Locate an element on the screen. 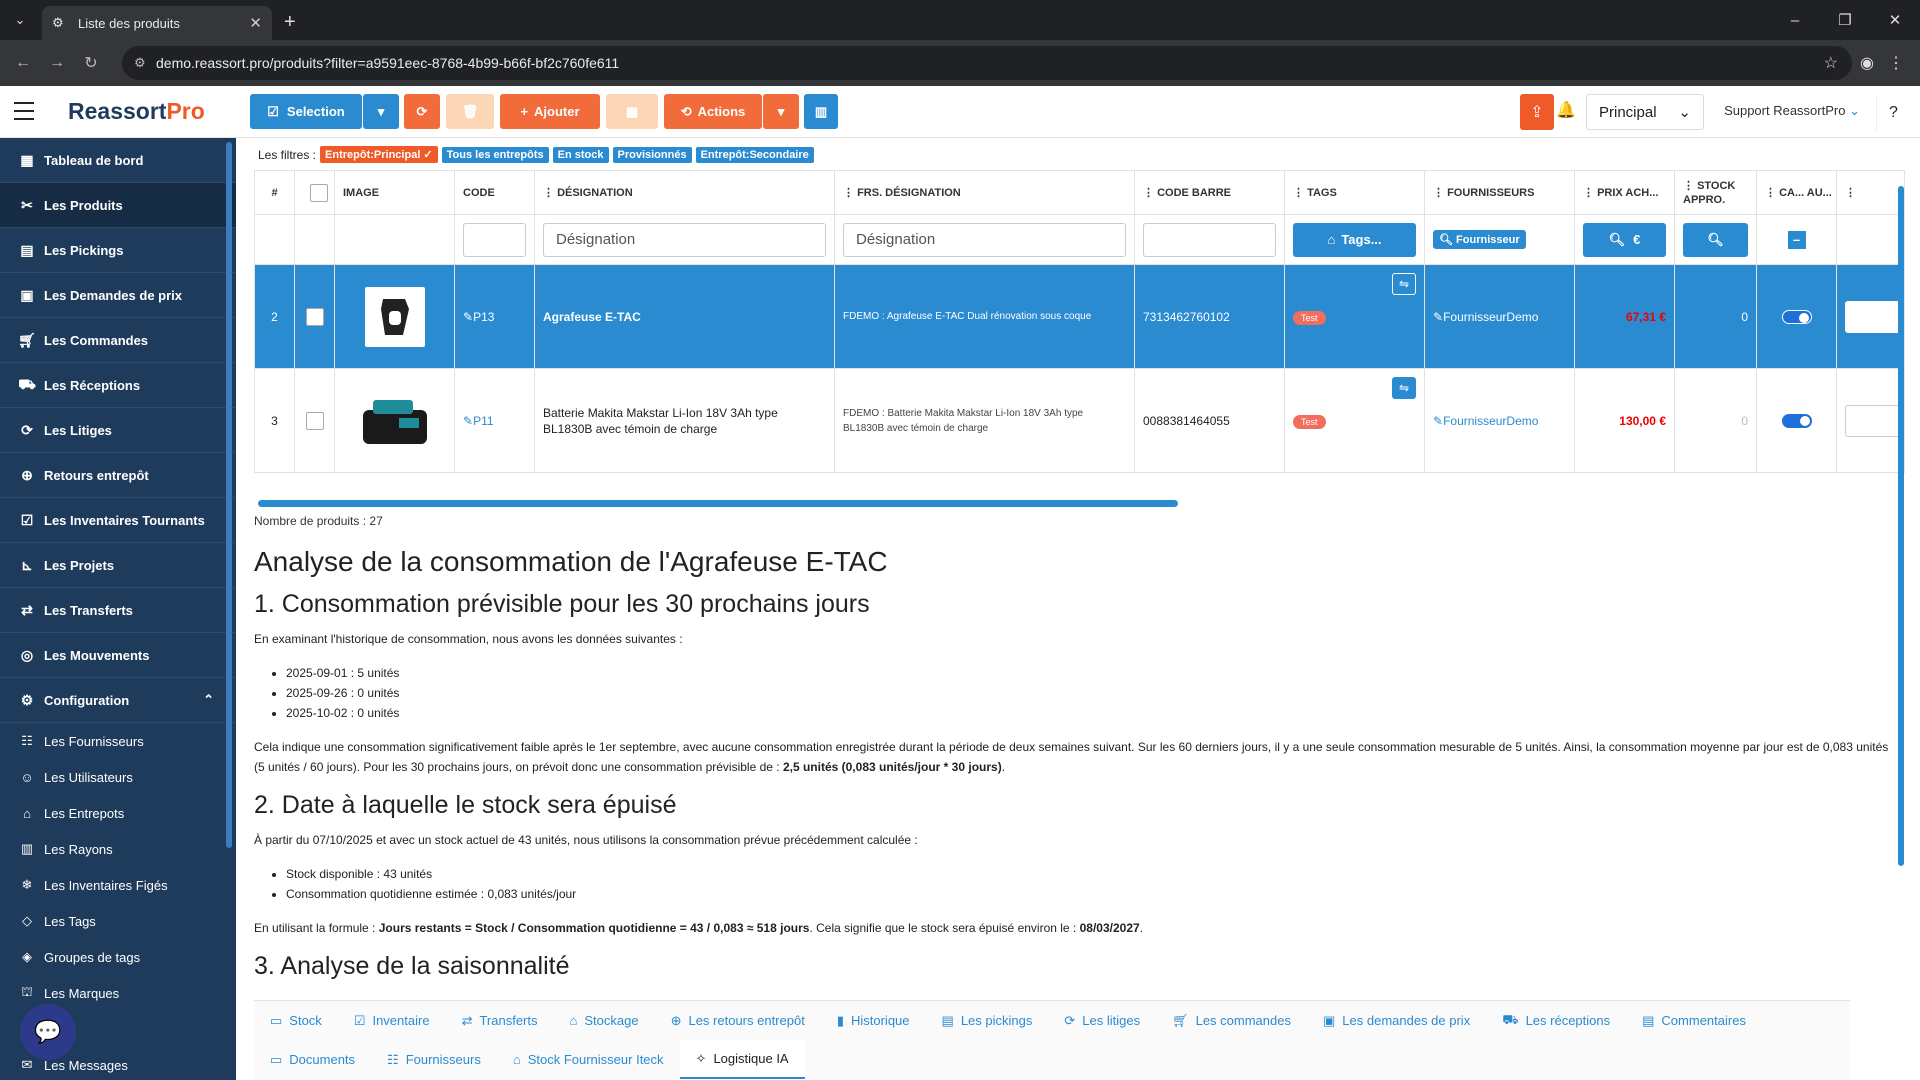  minimize-icon: – is located at coordinates (1795, 20).